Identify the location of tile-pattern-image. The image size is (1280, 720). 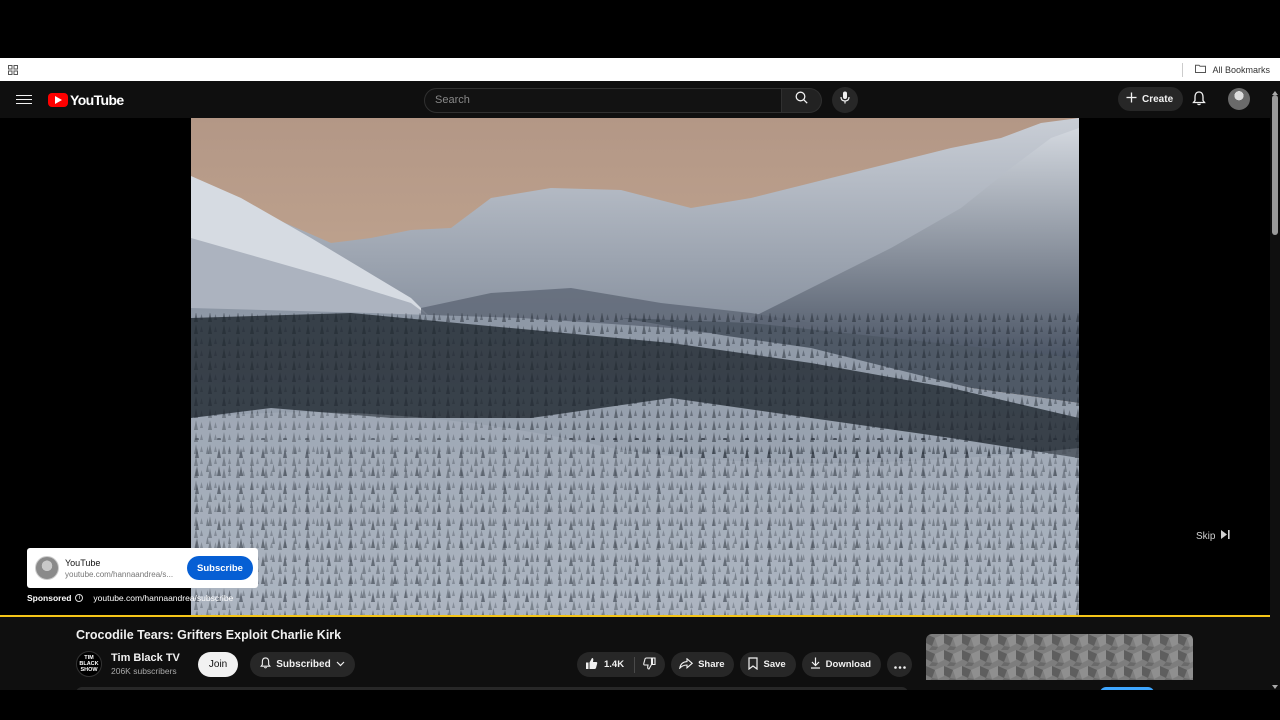
(1059, 657).